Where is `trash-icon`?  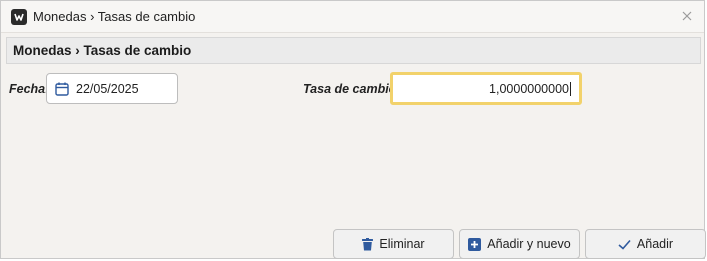 trash-icon is located at coordinates (368, 243).